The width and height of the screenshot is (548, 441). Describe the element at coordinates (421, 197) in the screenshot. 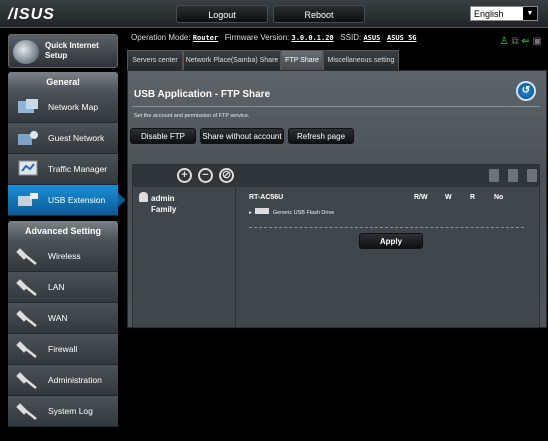

I see `perm-header-rw: R/W` at that location.